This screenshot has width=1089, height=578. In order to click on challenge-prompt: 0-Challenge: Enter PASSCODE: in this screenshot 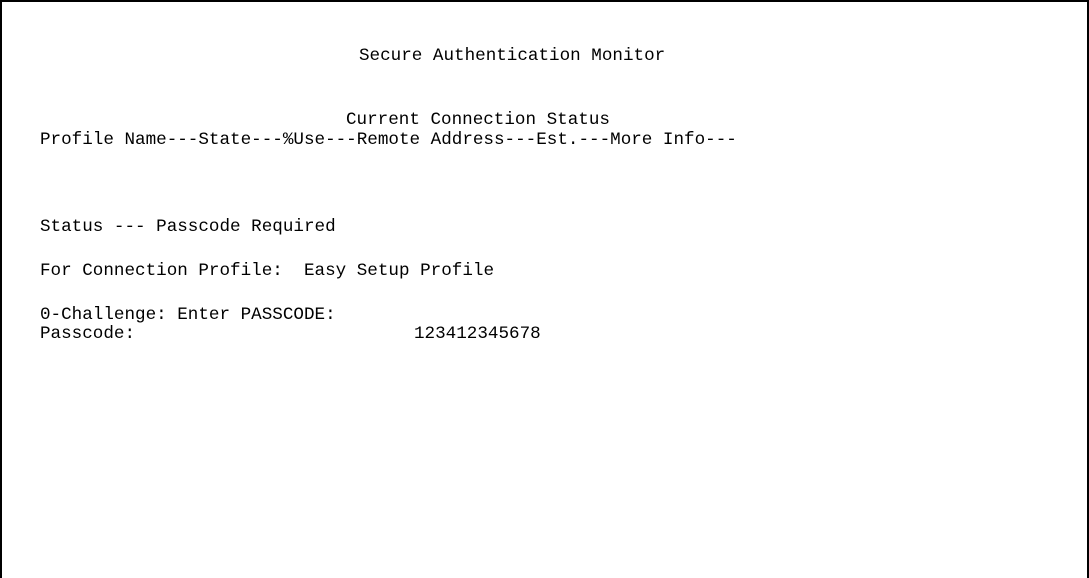, I will do `click(188, 315)`.